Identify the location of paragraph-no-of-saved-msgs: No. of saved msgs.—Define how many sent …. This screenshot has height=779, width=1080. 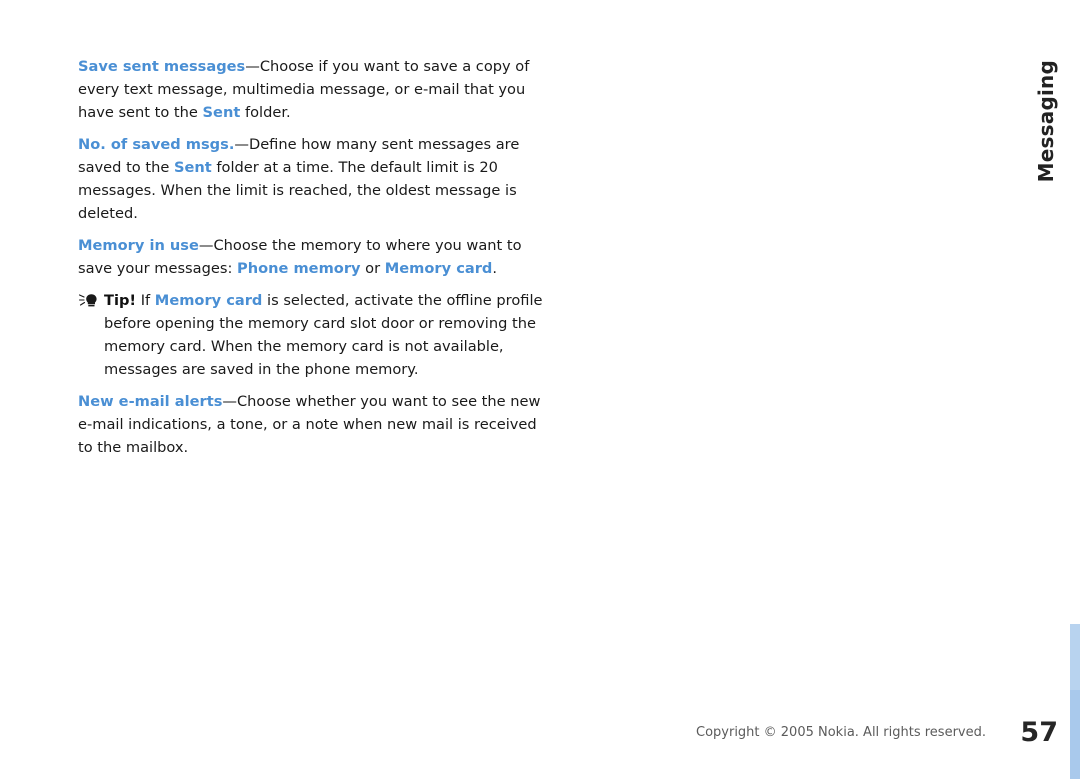
(313, 179).